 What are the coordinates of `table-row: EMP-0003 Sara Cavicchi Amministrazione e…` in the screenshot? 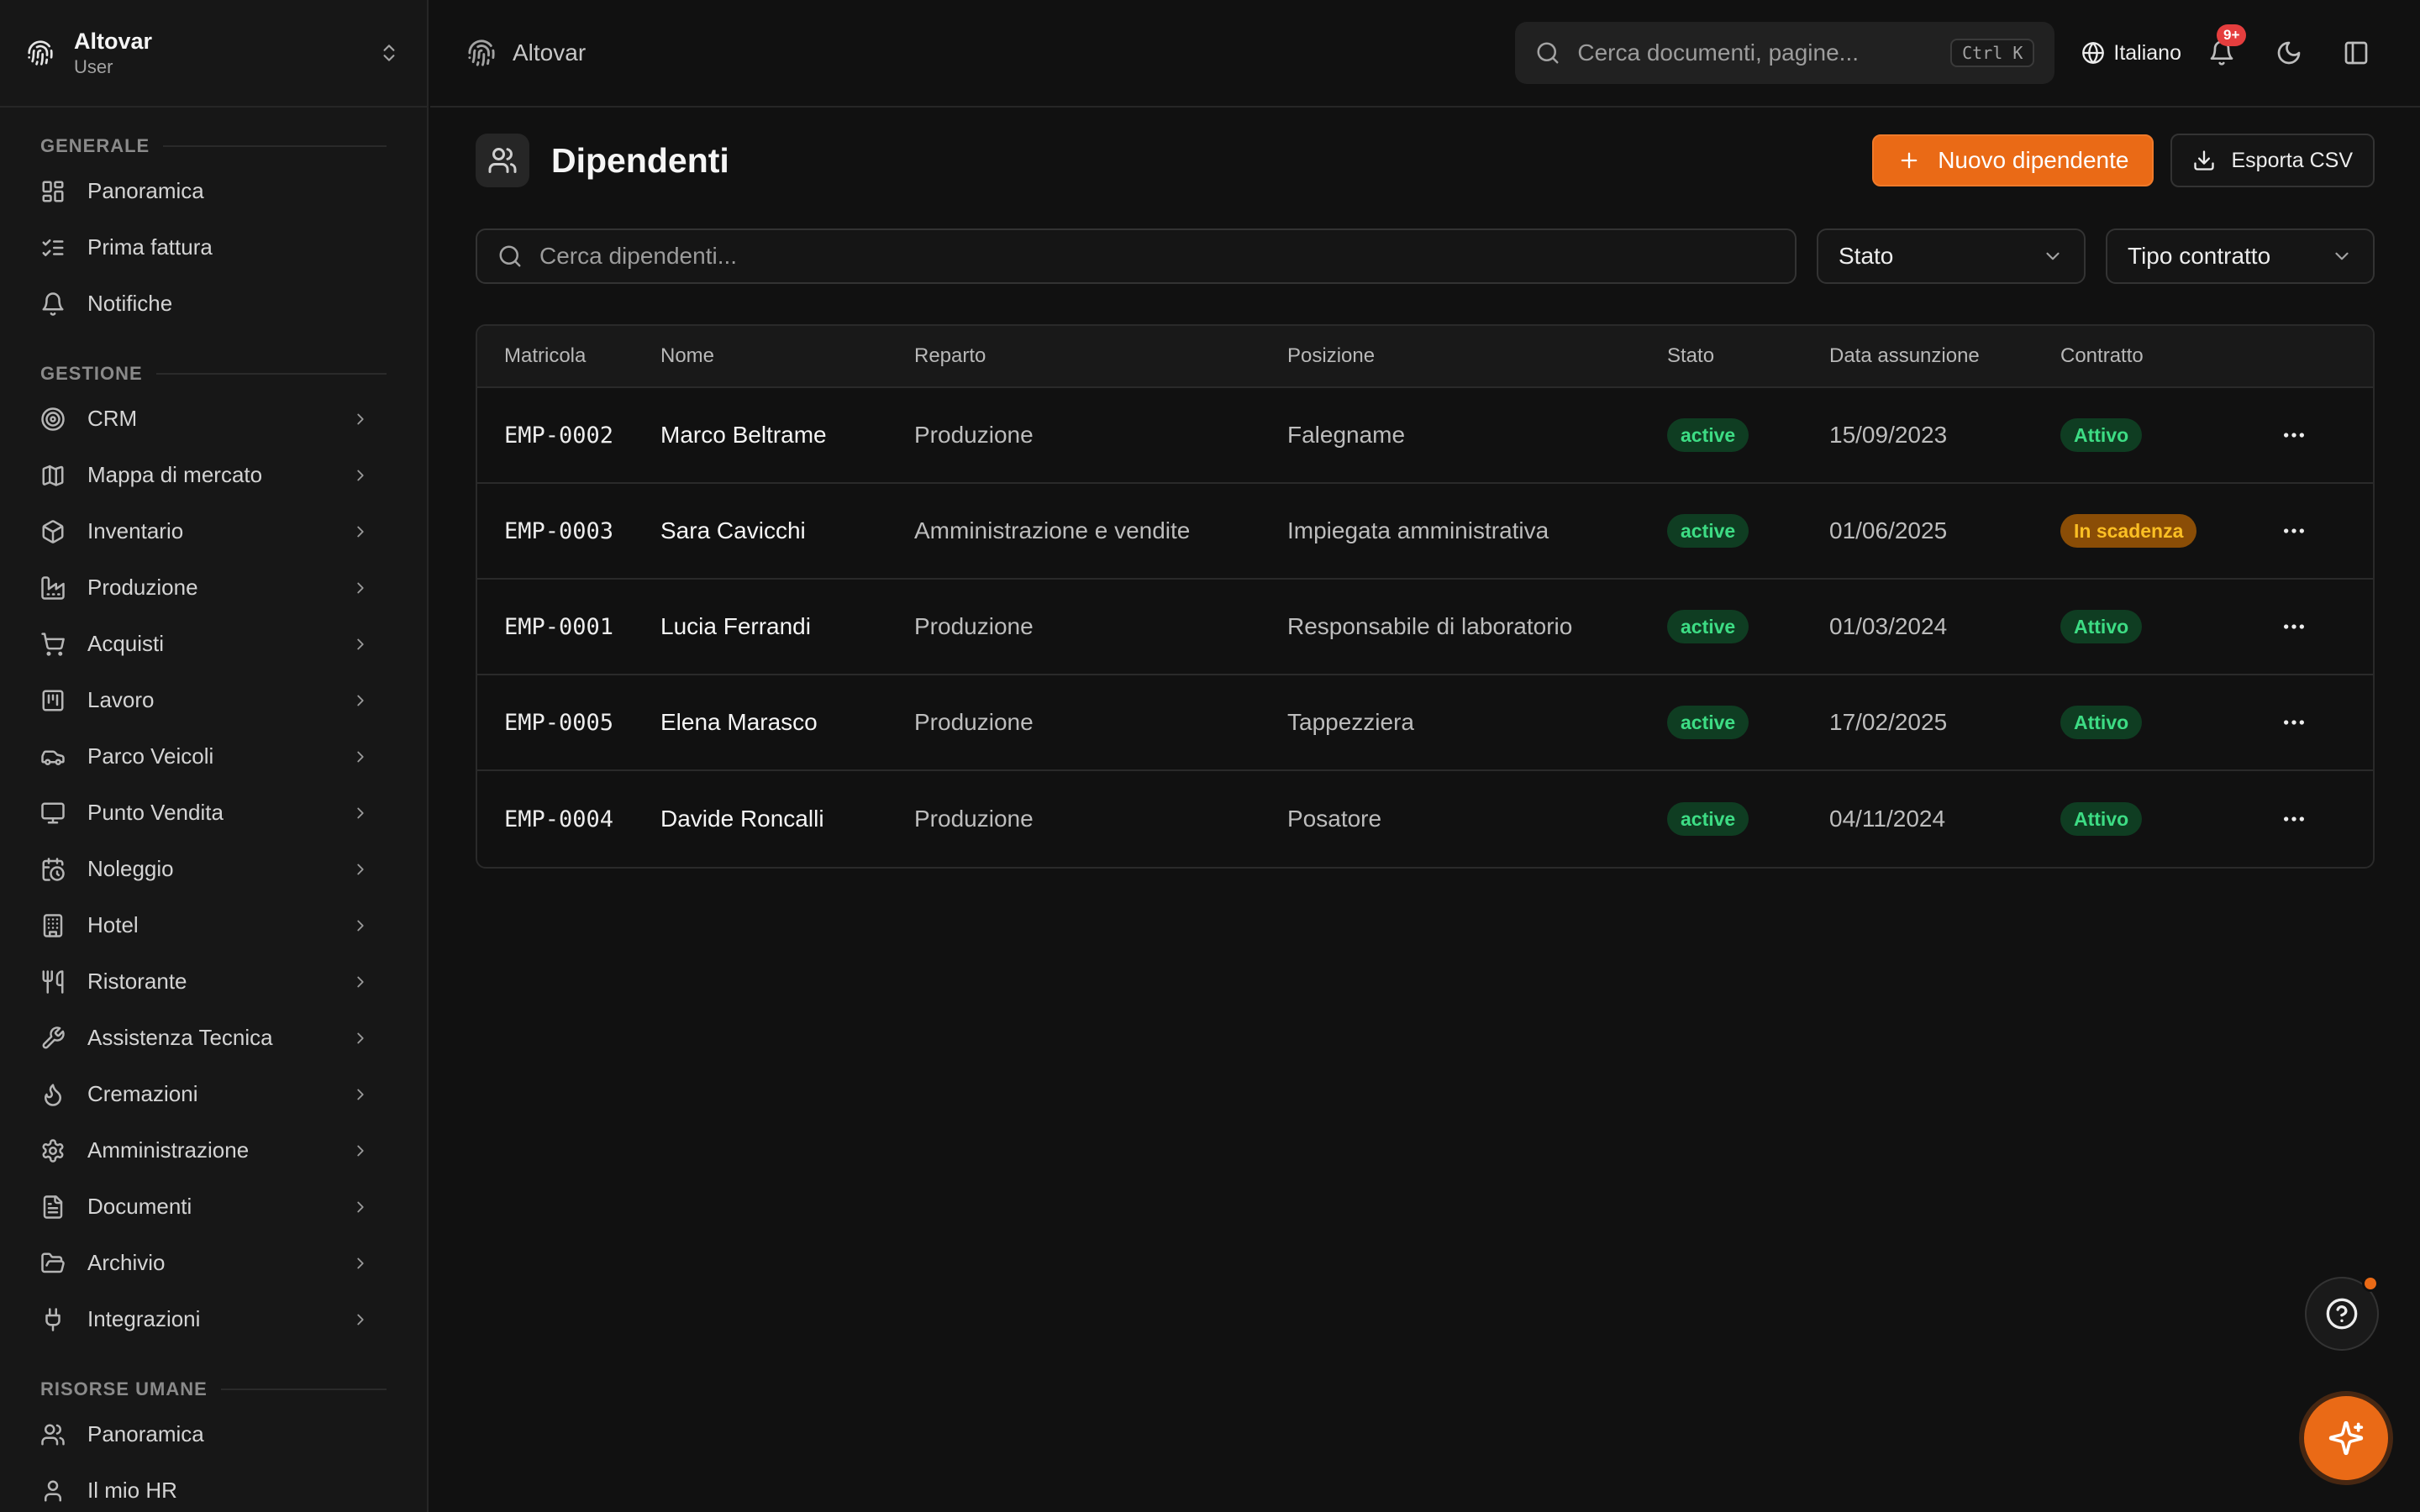 It's located at (1425, 532).